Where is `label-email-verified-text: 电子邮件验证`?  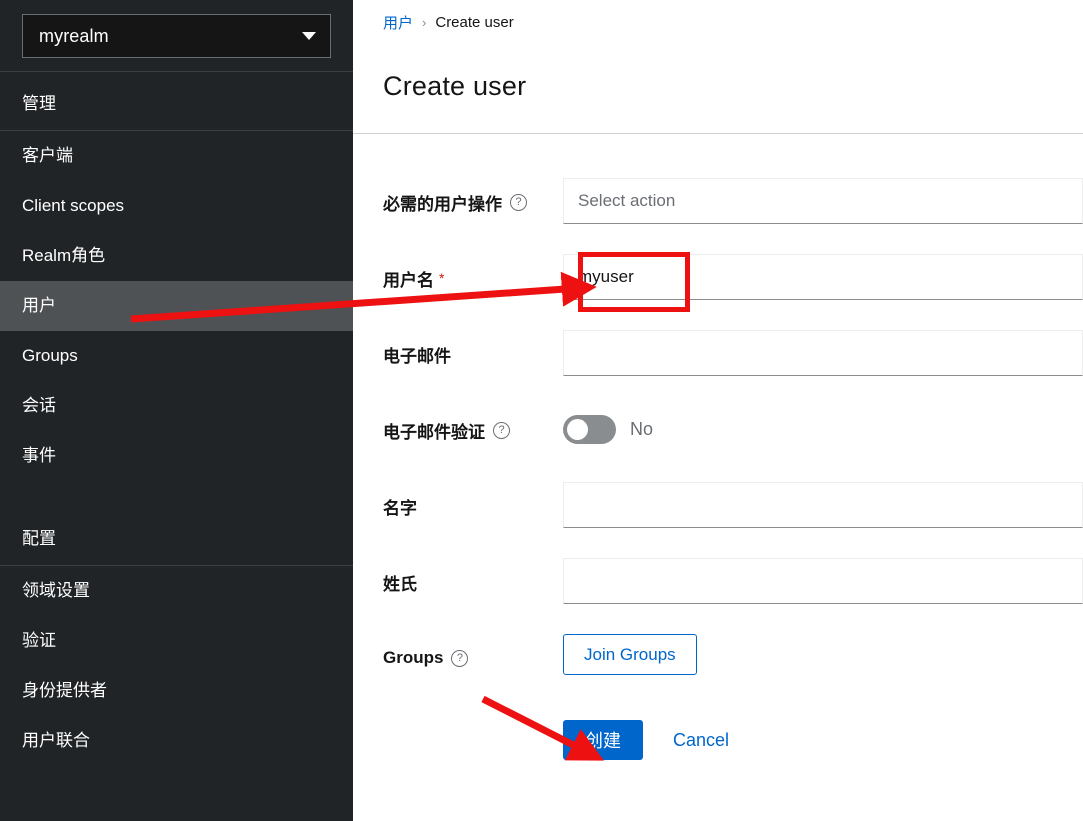
label-email-verified-text: 电子邮件验证 is located at coordinates (434, 432).